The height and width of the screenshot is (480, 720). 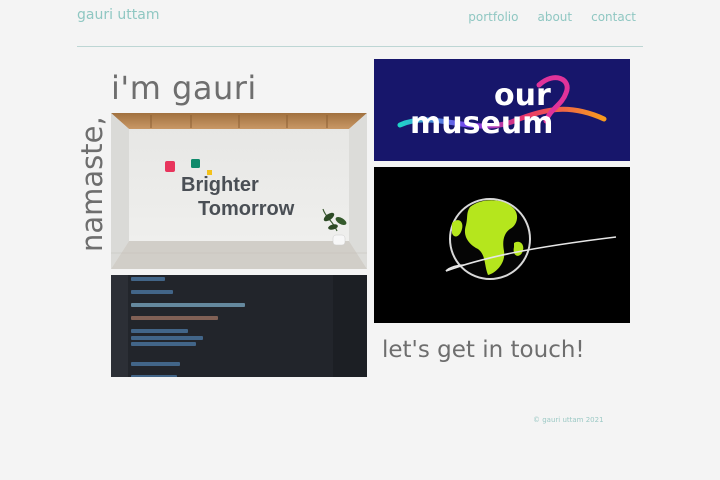 What do you see at coordinates (119, 326) in the screenshot?
I see `code-gutter` at bounding box center [119, 326].